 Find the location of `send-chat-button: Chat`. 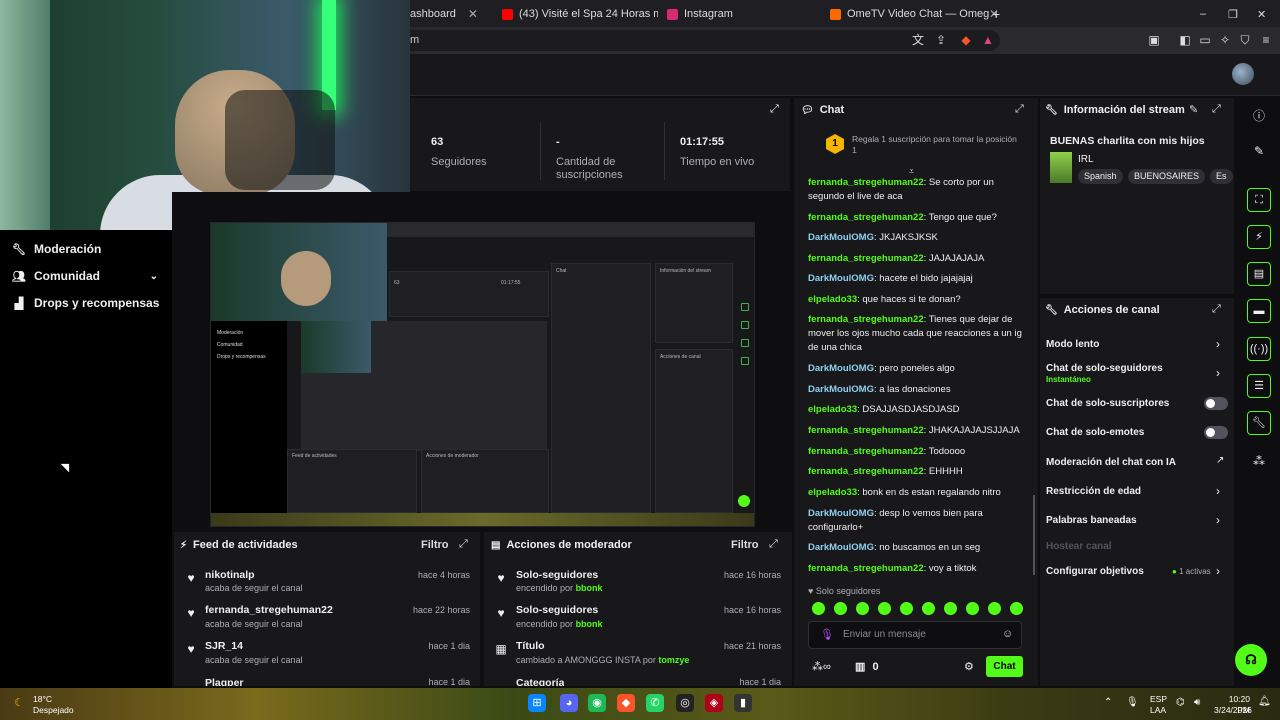

send-chat-button: Chat is located at coordinates (1004, 666).